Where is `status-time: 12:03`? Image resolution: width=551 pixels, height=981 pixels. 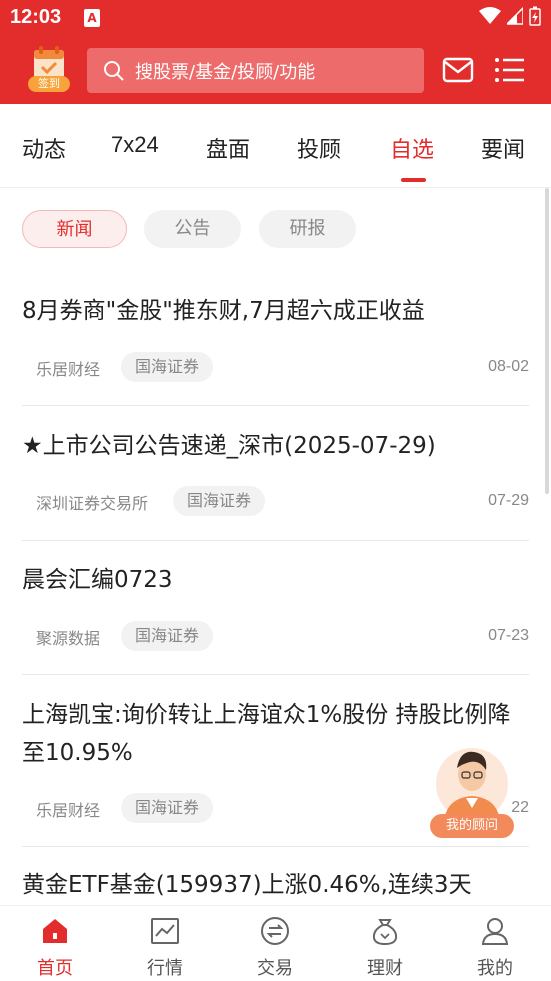
status-time: 12:03 is located at coordinates (36, 17).